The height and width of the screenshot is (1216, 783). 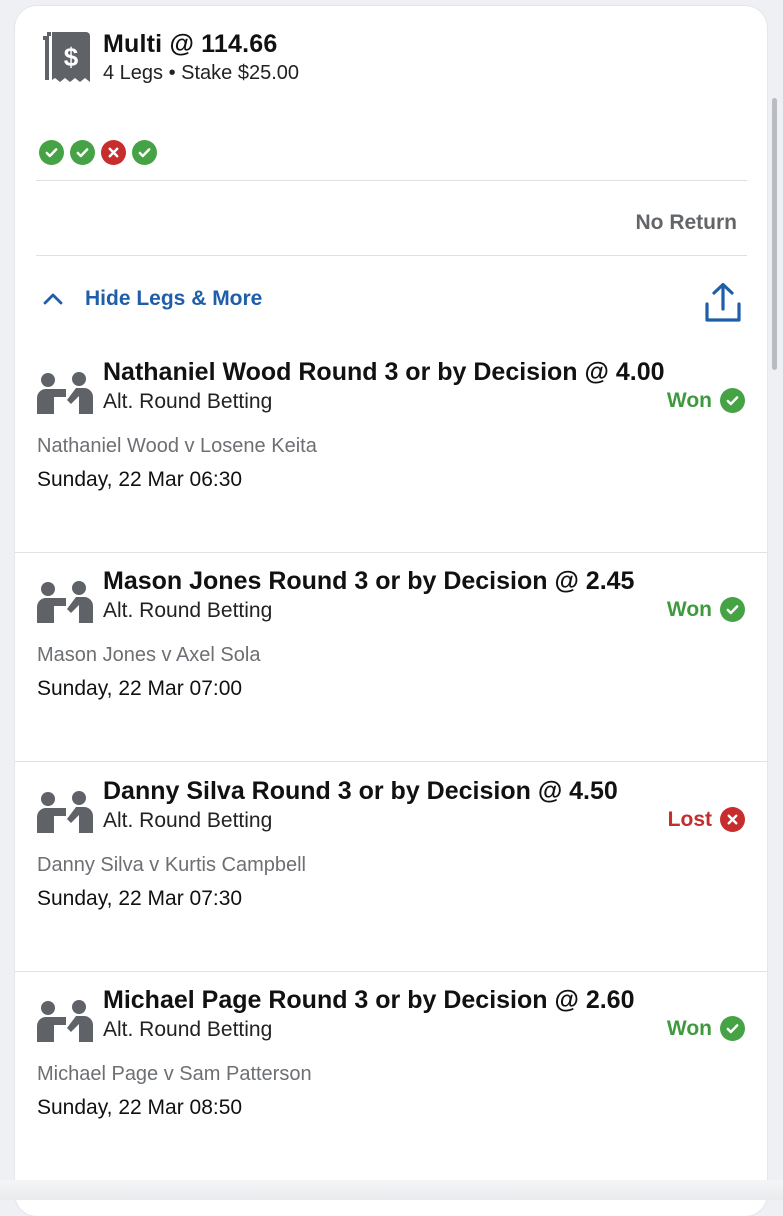 I want to click on leg-result: Lost, so click(x=706, y=819).